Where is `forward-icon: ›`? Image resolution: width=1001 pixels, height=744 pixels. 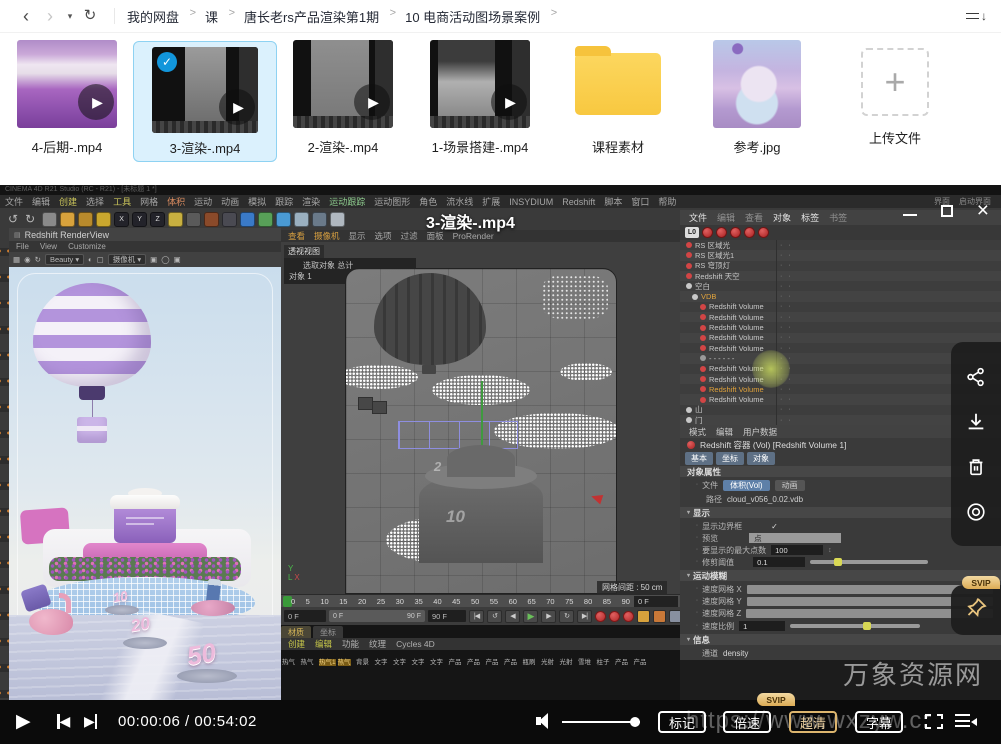
forward-icon: › is located at coordinates (50, 16).